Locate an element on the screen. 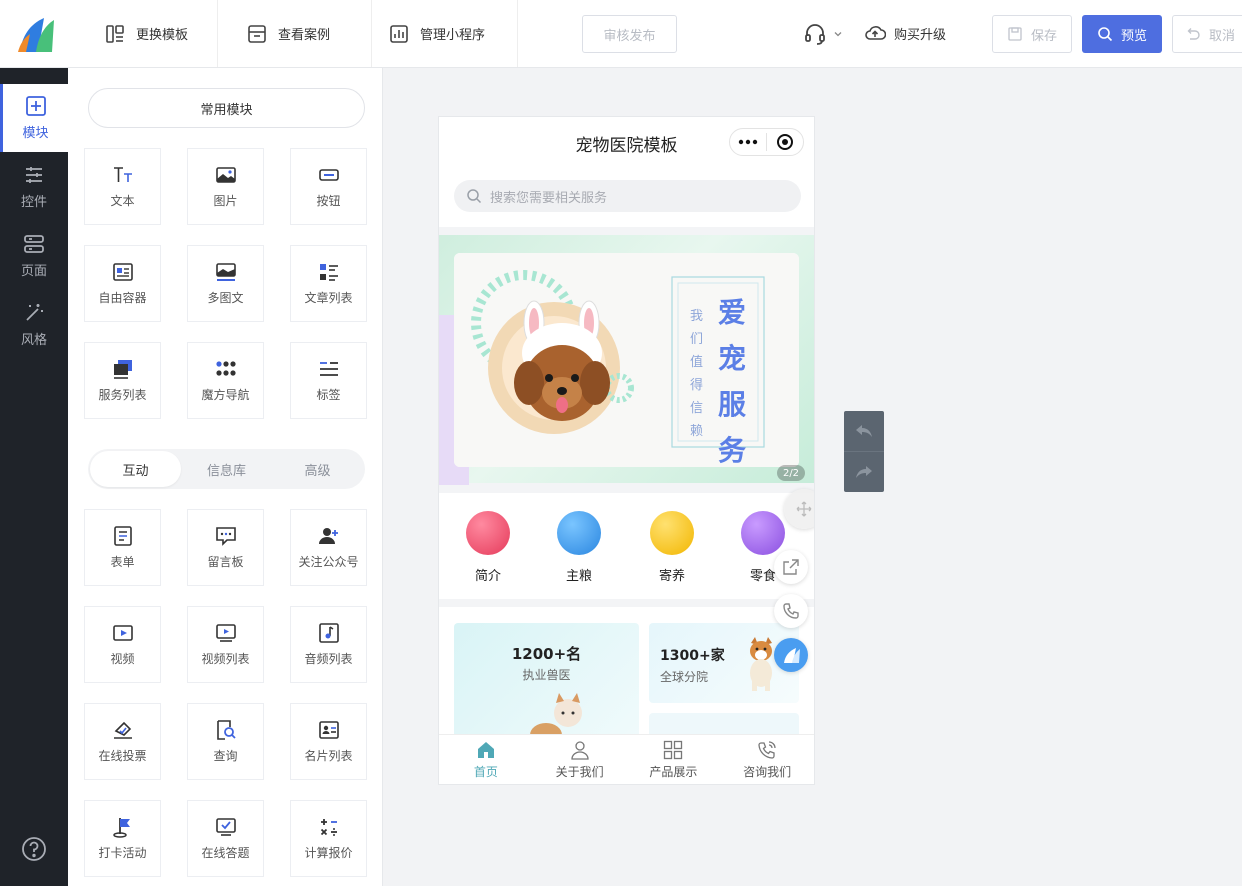 The height and width of the screenshot is (886, 1242). cancel-button: 取消 is located at coordinates (1207, 34).